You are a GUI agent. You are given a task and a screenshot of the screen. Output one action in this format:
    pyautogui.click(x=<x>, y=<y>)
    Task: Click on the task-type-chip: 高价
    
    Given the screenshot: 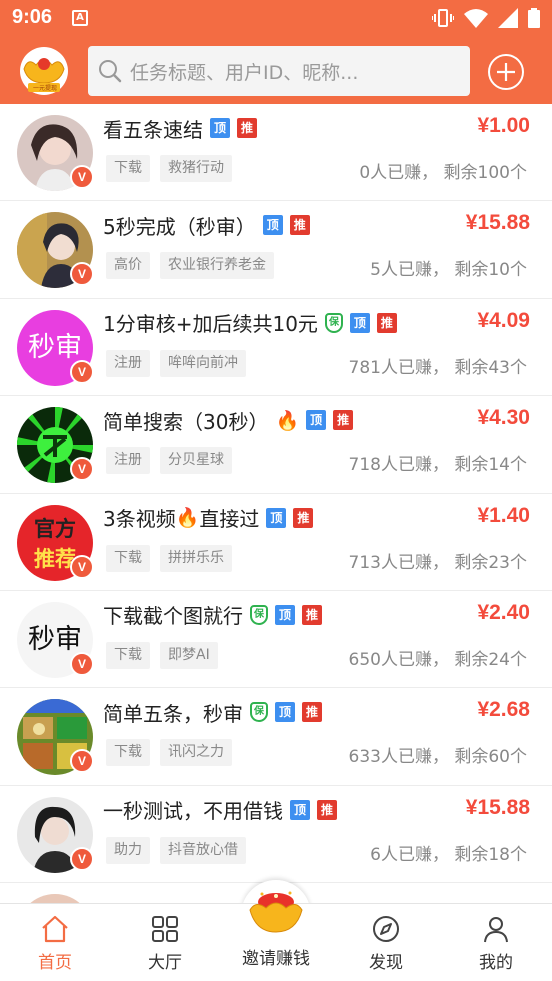 What is the action you would take?
    pyautogui.click(x=128, y=266)
    